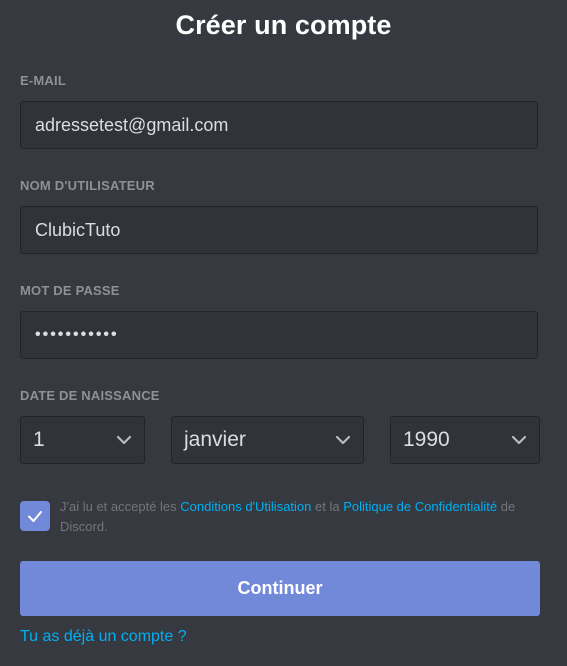 The image size is (567, 666). I want to click on day-value: 1, so click(39, 439).